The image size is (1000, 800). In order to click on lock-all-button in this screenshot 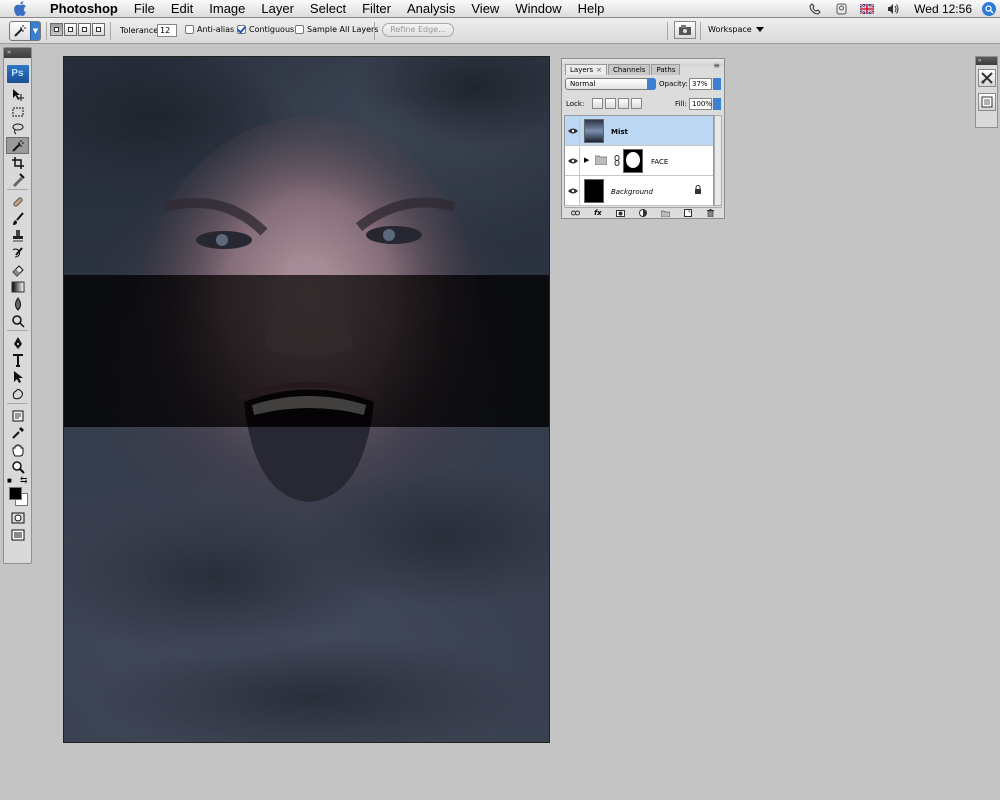, I will do `click(636, 103)`.